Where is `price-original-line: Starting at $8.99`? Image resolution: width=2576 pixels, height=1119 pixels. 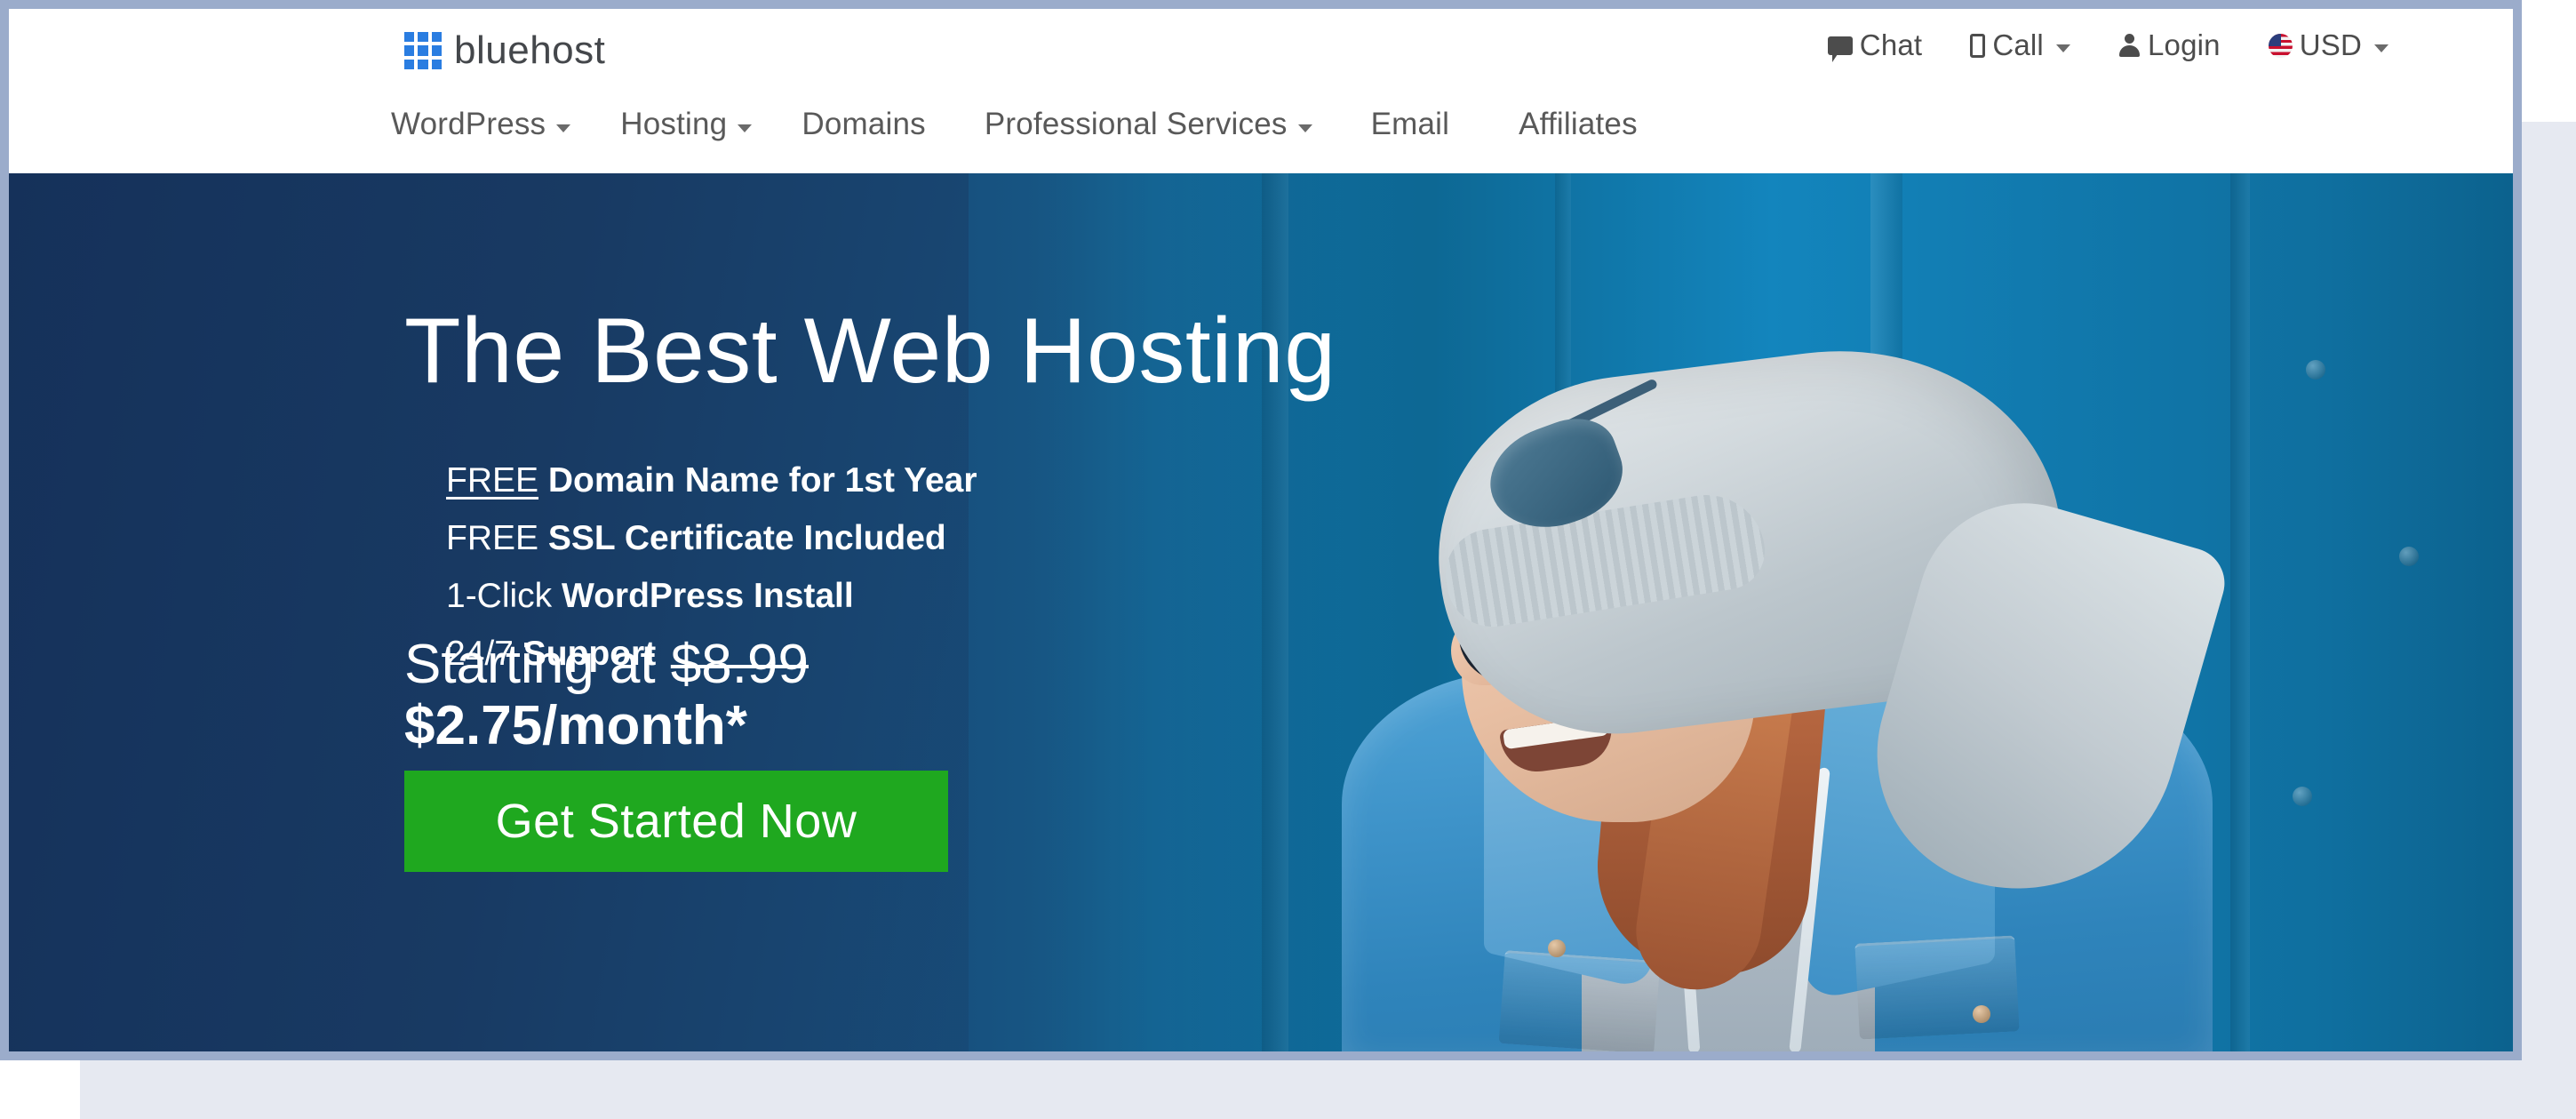 price-original-line: Starting at $8.99 is located at coordinates (607, 664).